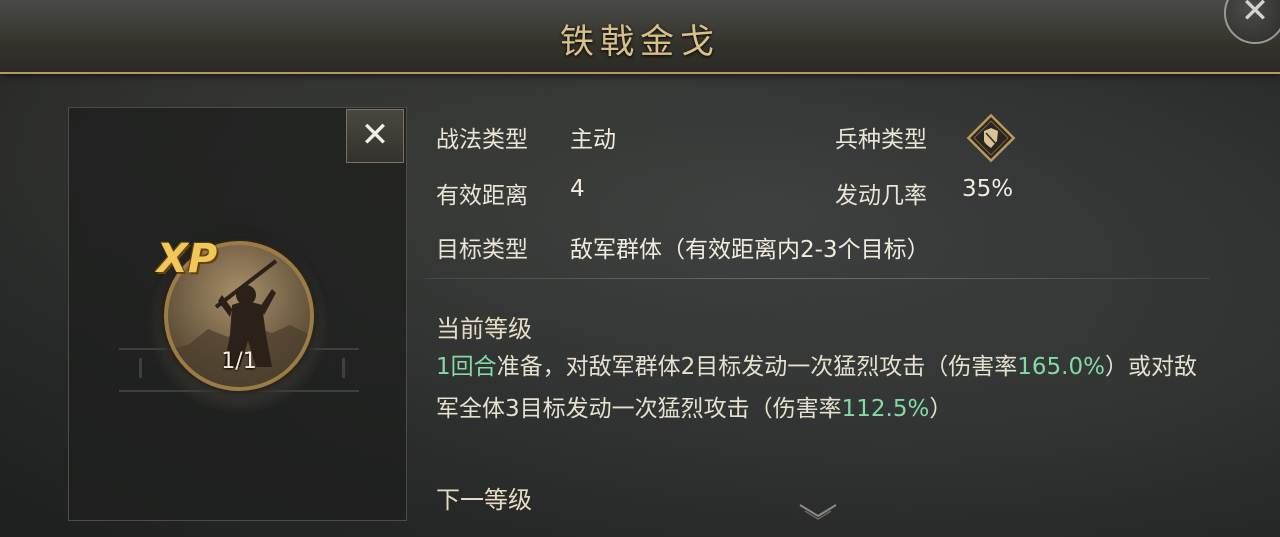 The image size is (1280, 537). What do you see at coordinates (482, 140) in the screenshot?
I see `skill-type-label: 战法类型` at bounding box center [482, 140].